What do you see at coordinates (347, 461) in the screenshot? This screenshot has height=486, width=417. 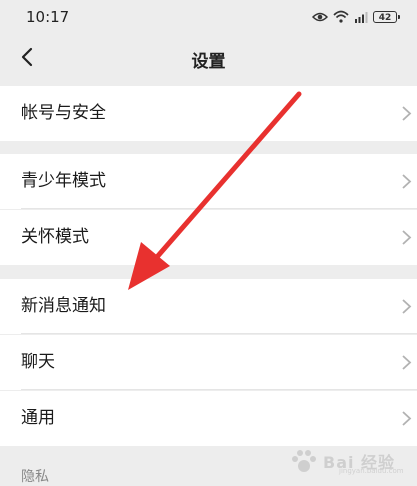 I see `watermark-logo: Bai 经验 jingyan.baidu.com` at bounding box center [347, 461].